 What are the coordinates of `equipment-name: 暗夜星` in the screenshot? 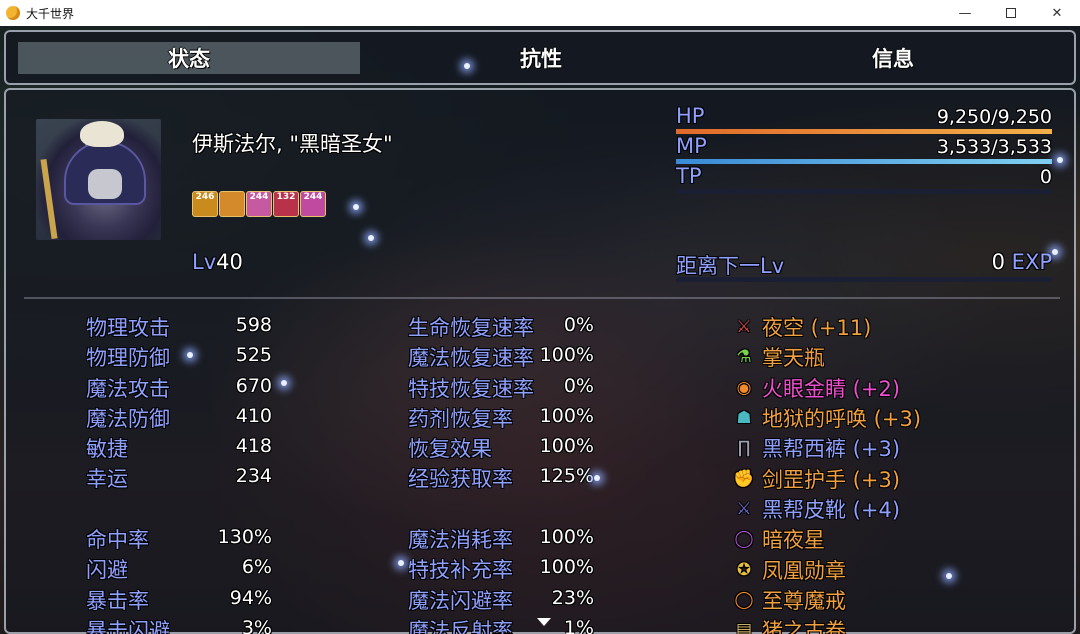 It's located at (793, 540).